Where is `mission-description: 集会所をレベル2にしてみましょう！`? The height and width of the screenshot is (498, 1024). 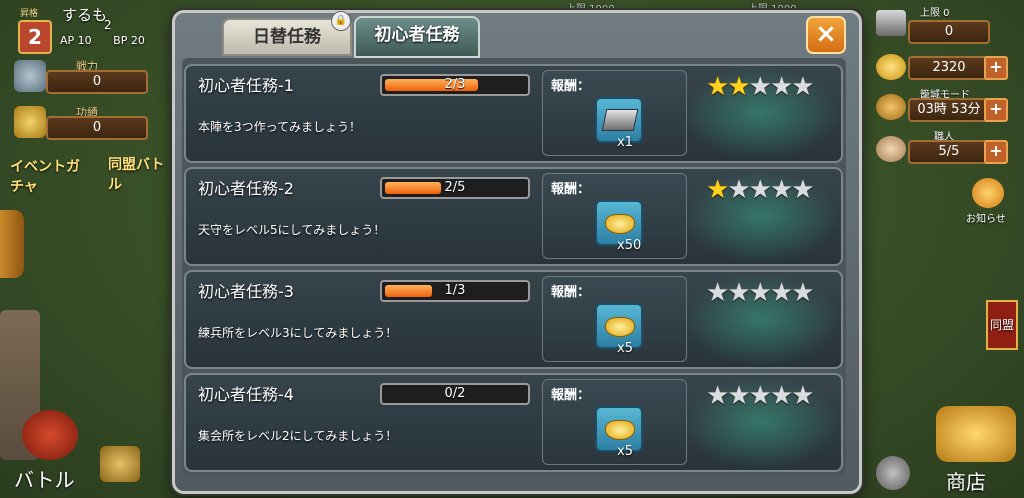 mission-description: 集会所をレベル2にしてみましょう！ is located at coordinates (298, 436).